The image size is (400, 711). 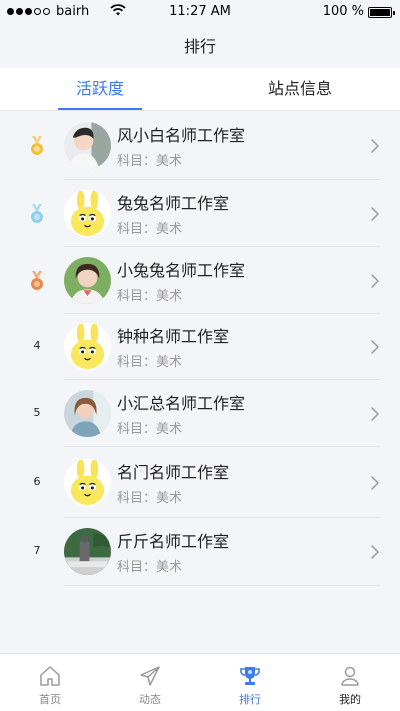 What do you see at coordinates (343, 11) in the screenshot?
I see `battery-percentage: 100 %` at bounding box center [343, 11].